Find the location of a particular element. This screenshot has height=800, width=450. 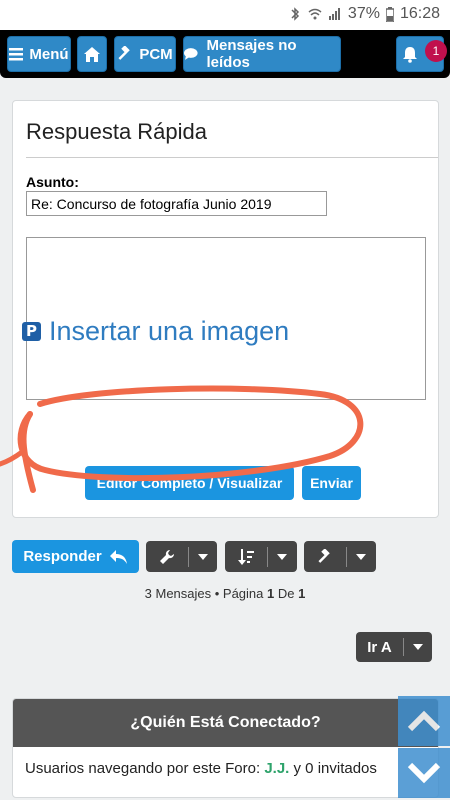

clock-time: 16:28 is located at coordinates (419, 13).